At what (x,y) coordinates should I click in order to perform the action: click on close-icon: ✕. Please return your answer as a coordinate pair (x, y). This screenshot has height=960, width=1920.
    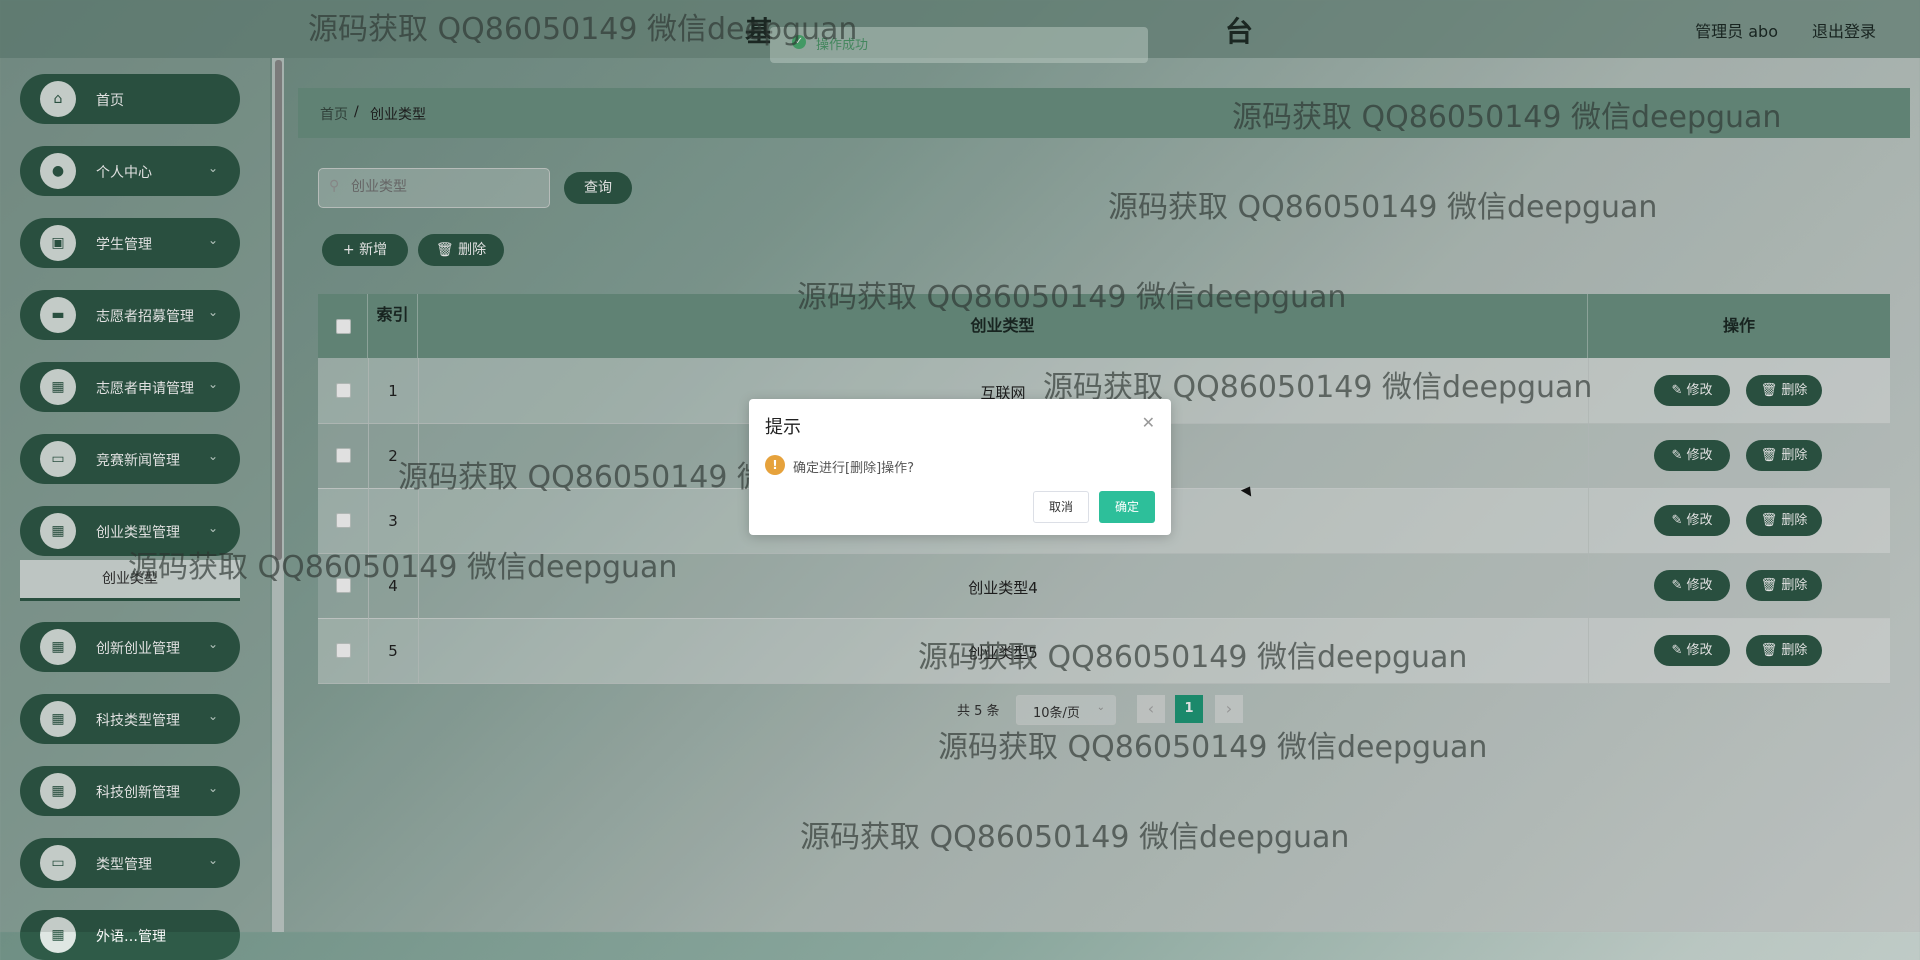
    Looking at the image, I should click on (1148, 422).